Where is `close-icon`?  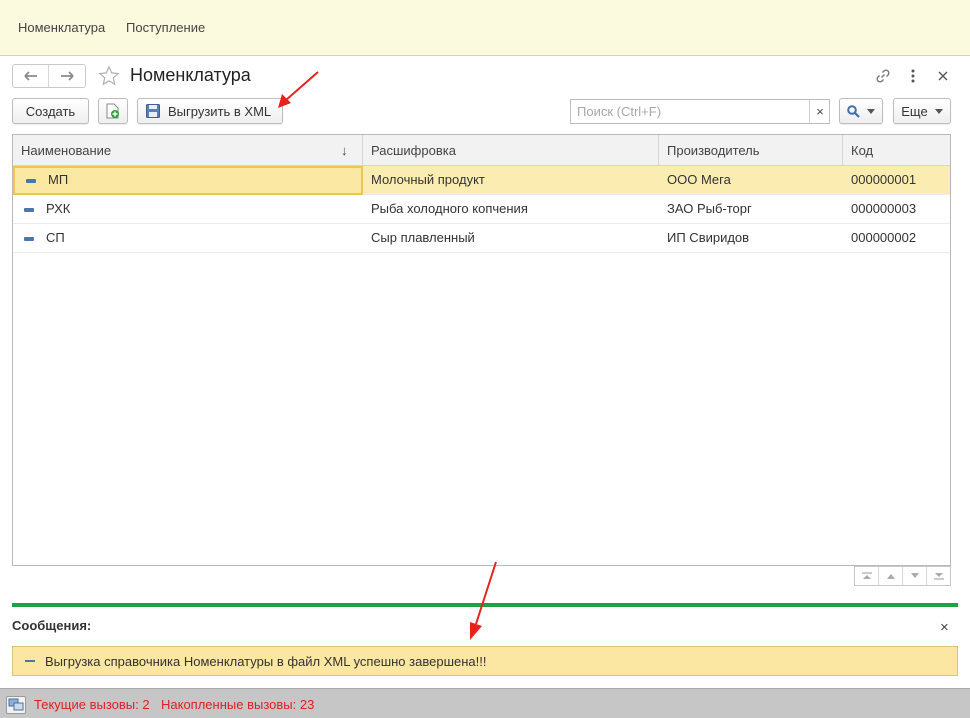
close-icon is located at coordinates (943, 76).